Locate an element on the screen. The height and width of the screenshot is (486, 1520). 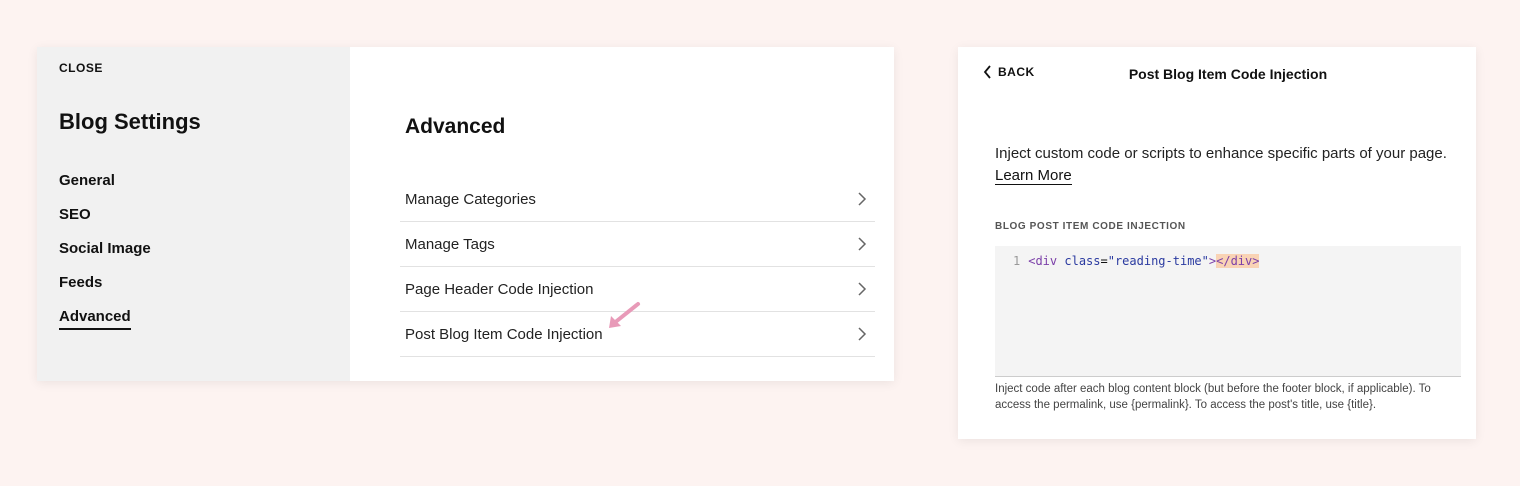
nav-item-feeds: Feeds is located at coordinates (105, 291).